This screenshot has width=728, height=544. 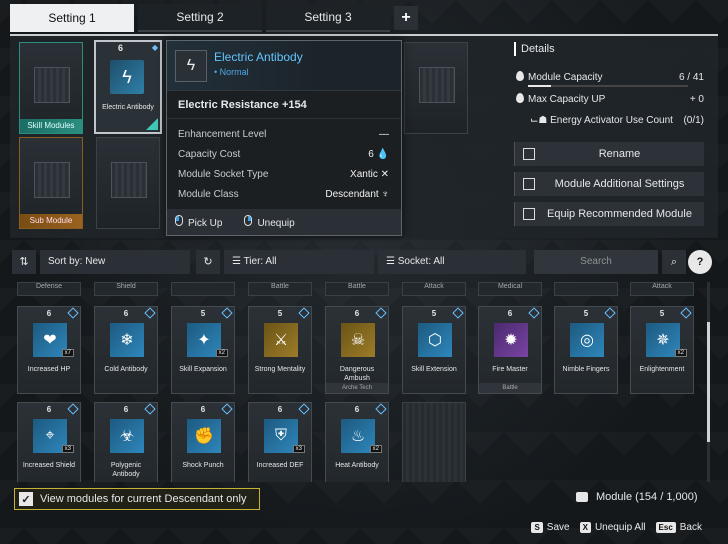 I want to click on sort-dropdown: Sort by: New, so click(x=115, y=262).